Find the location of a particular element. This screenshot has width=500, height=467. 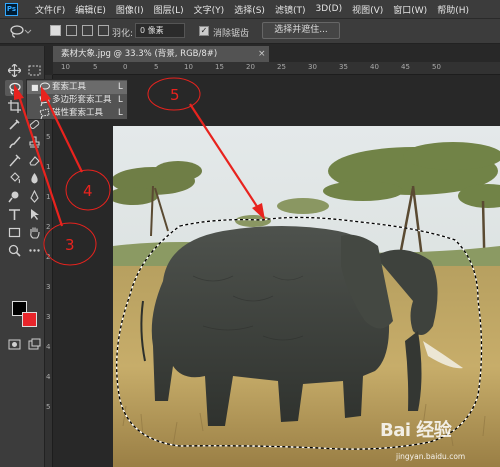

quick-mask-button is located at coordinates (14, 344).